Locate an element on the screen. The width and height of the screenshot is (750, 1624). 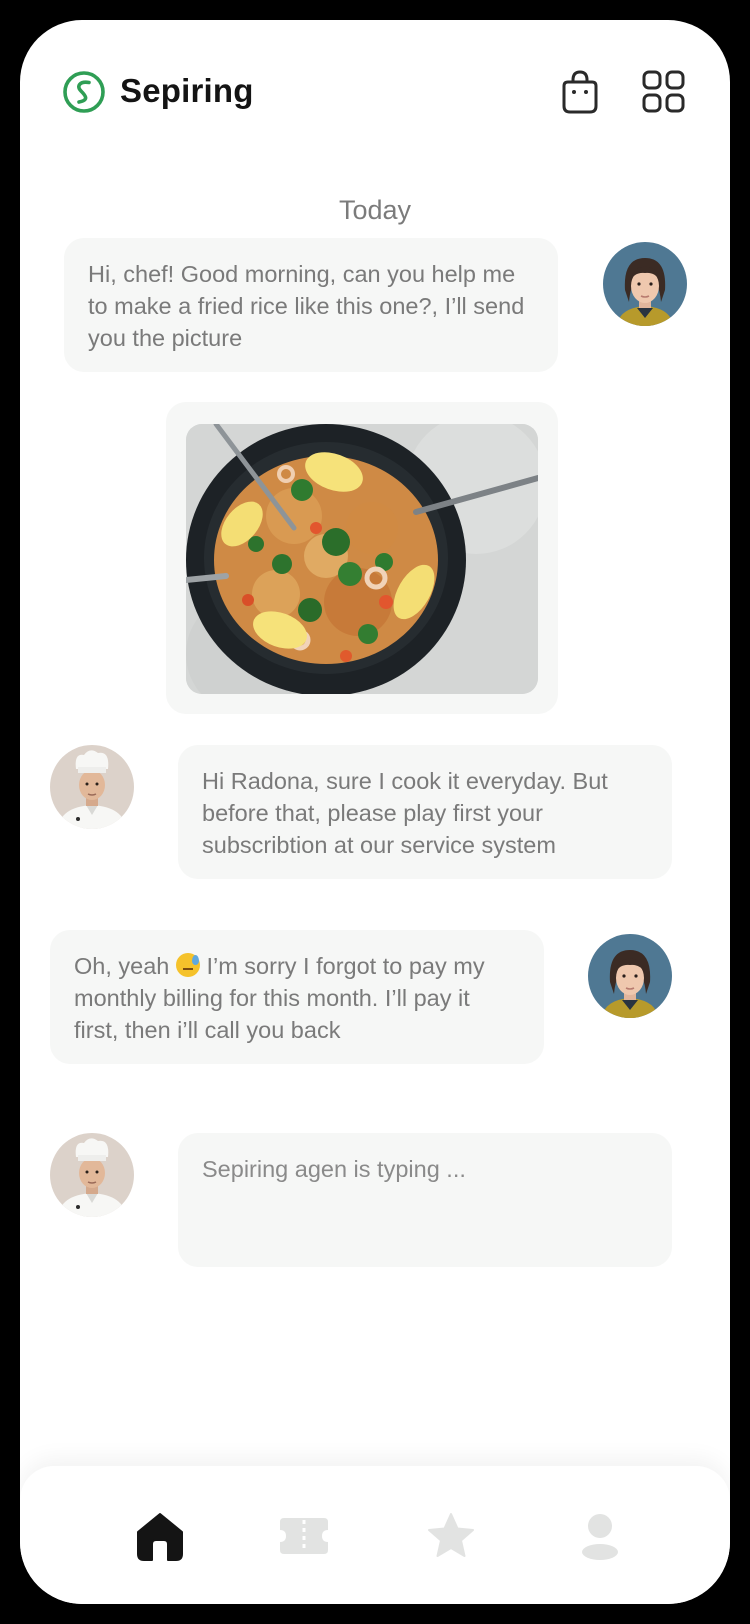
nav-profile-button is located at coordinates (600, 1536).